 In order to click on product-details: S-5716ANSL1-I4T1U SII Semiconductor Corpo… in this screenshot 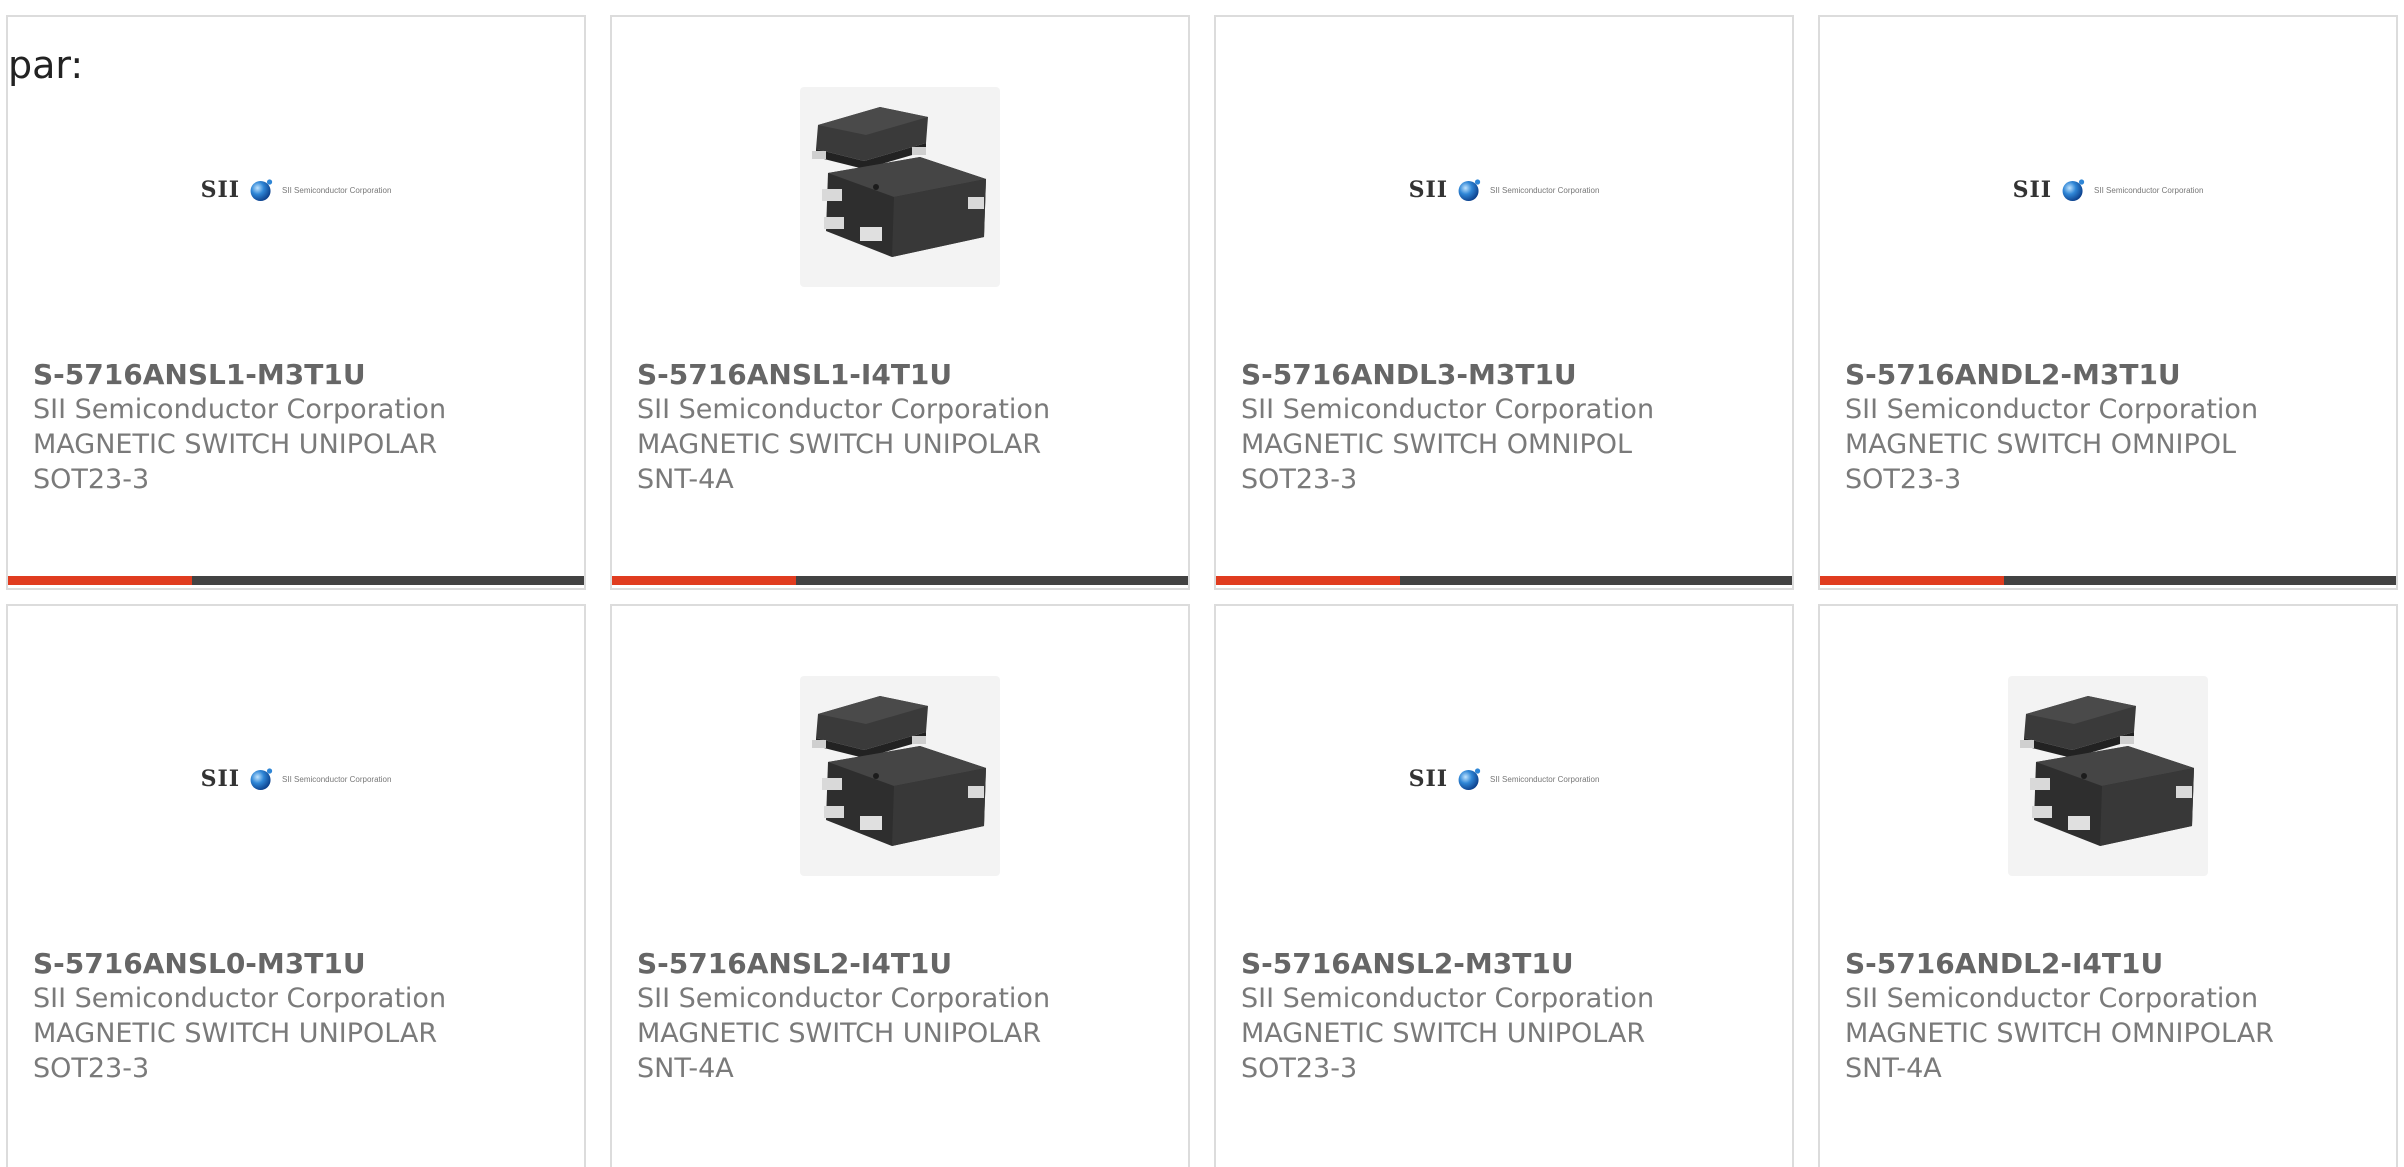, I will do `click(902, 427)`.